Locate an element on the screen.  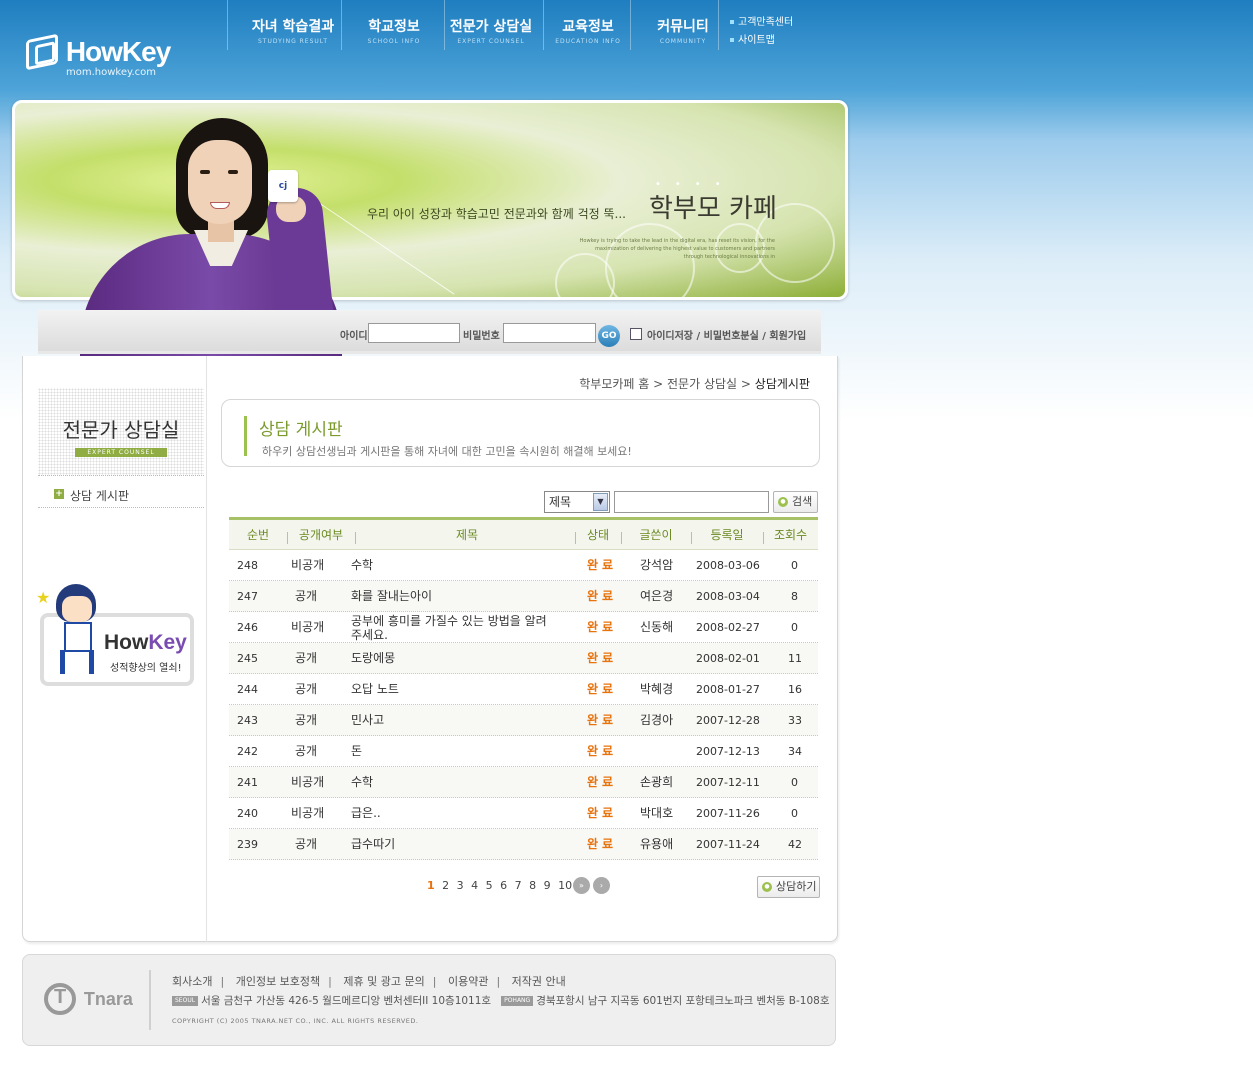
row-title-link: 공부에 흥미를 가질수 있는 방법을 알려주세요. is located at coordinates (451, 627).